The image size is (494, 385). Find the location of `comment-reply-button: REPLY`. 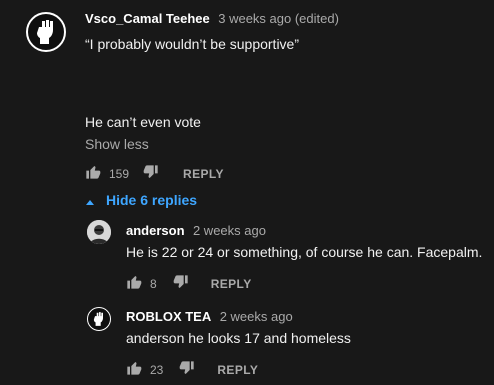

comment-reply-button: REPLY is located at coordinates (203, 174).